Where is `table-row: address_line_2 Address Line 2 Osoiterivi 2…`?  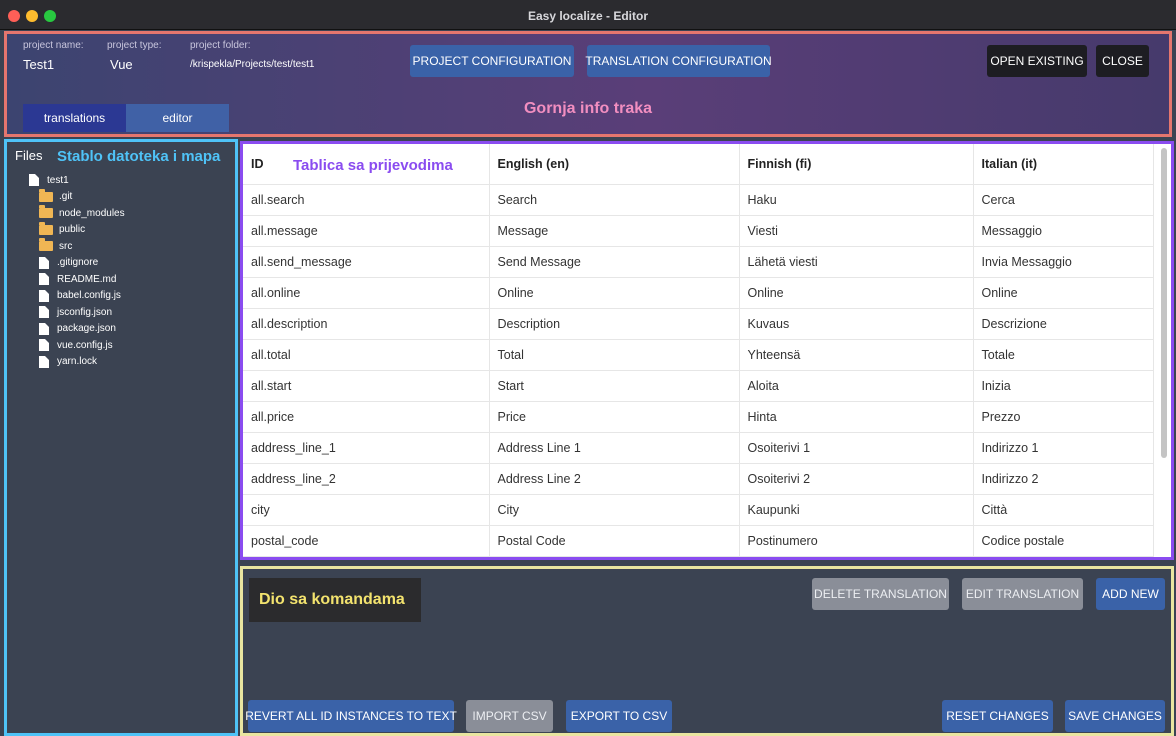
table-row: address_line_2 Address Line 2 Osoiterivi 2… is located at coordinates (698, 479).